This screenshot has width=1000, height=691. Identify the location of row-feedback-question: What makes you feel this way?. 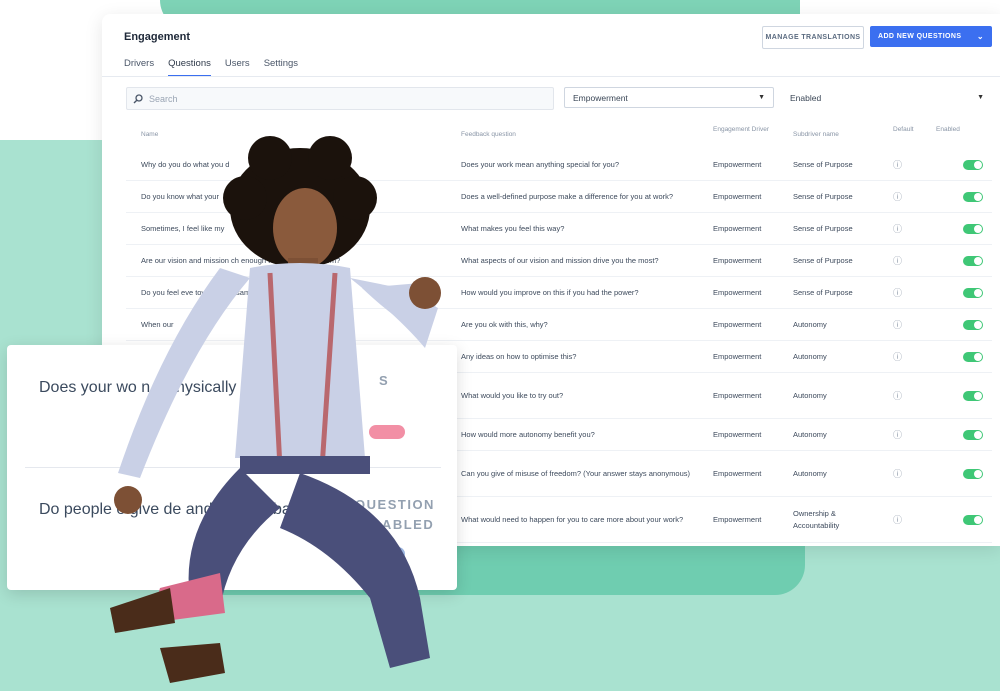
(513, 228).